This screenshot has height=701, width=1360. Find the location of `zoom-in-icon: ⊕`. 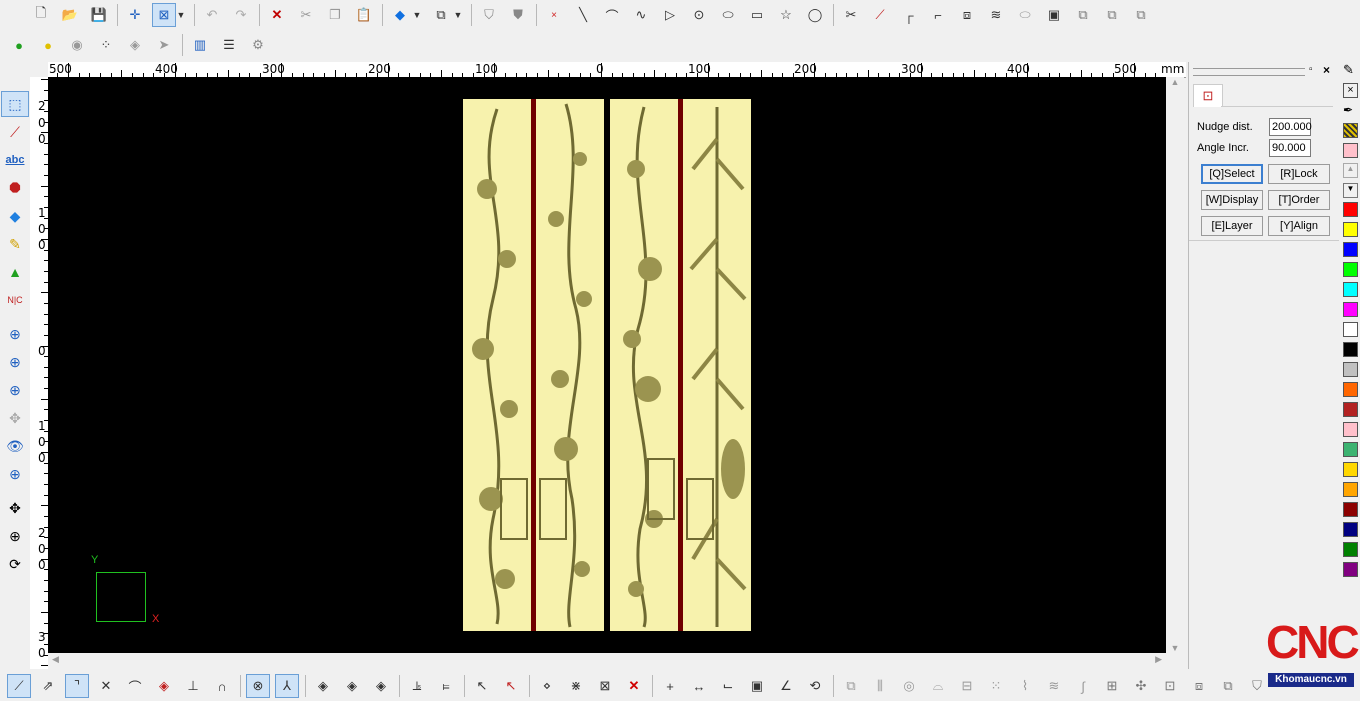

zoom-in-icon: ⊕ is located at coordinates (15, 362).